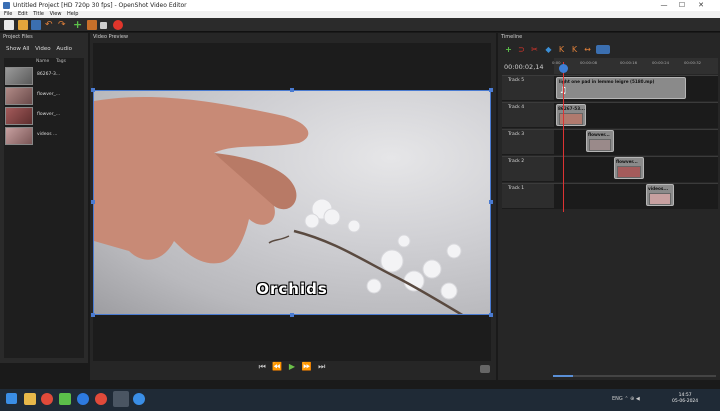  What do you see at coordinates (626, 399) in the screenshot?
I see `system-tray: ENG ⌃ ⊕ ◀` at bounding box center [626, 399].